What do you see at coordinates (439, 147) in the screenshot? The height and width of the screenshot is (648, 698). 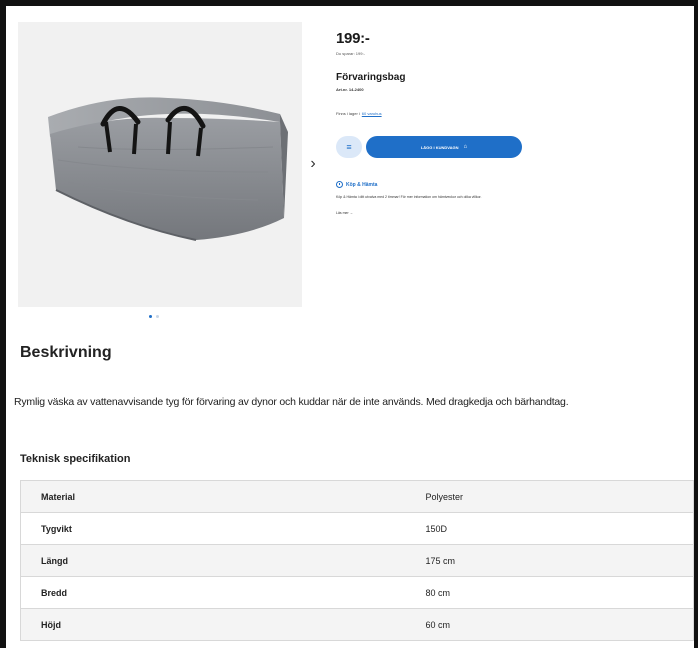 I see `add-to-cart-label: LÄGG I KUNDVAGN` at bounding box center [439, 147].